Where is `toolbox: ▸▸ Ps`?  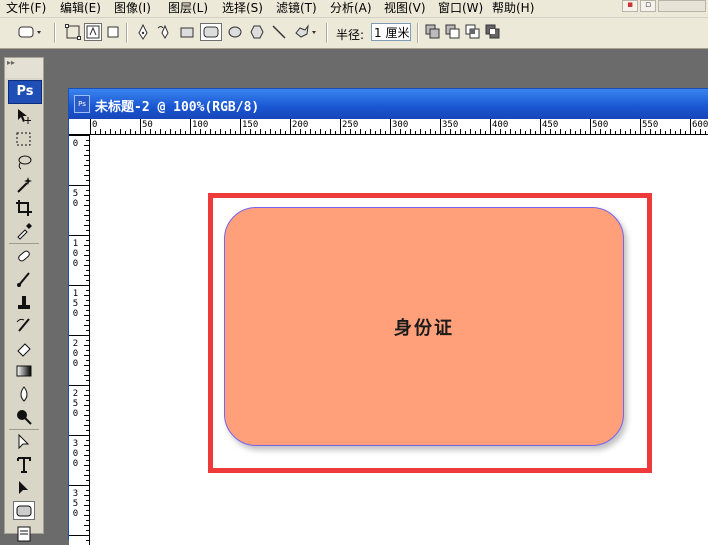
toolbox: ▸▸ Ps is located at coordinates (24, 299).